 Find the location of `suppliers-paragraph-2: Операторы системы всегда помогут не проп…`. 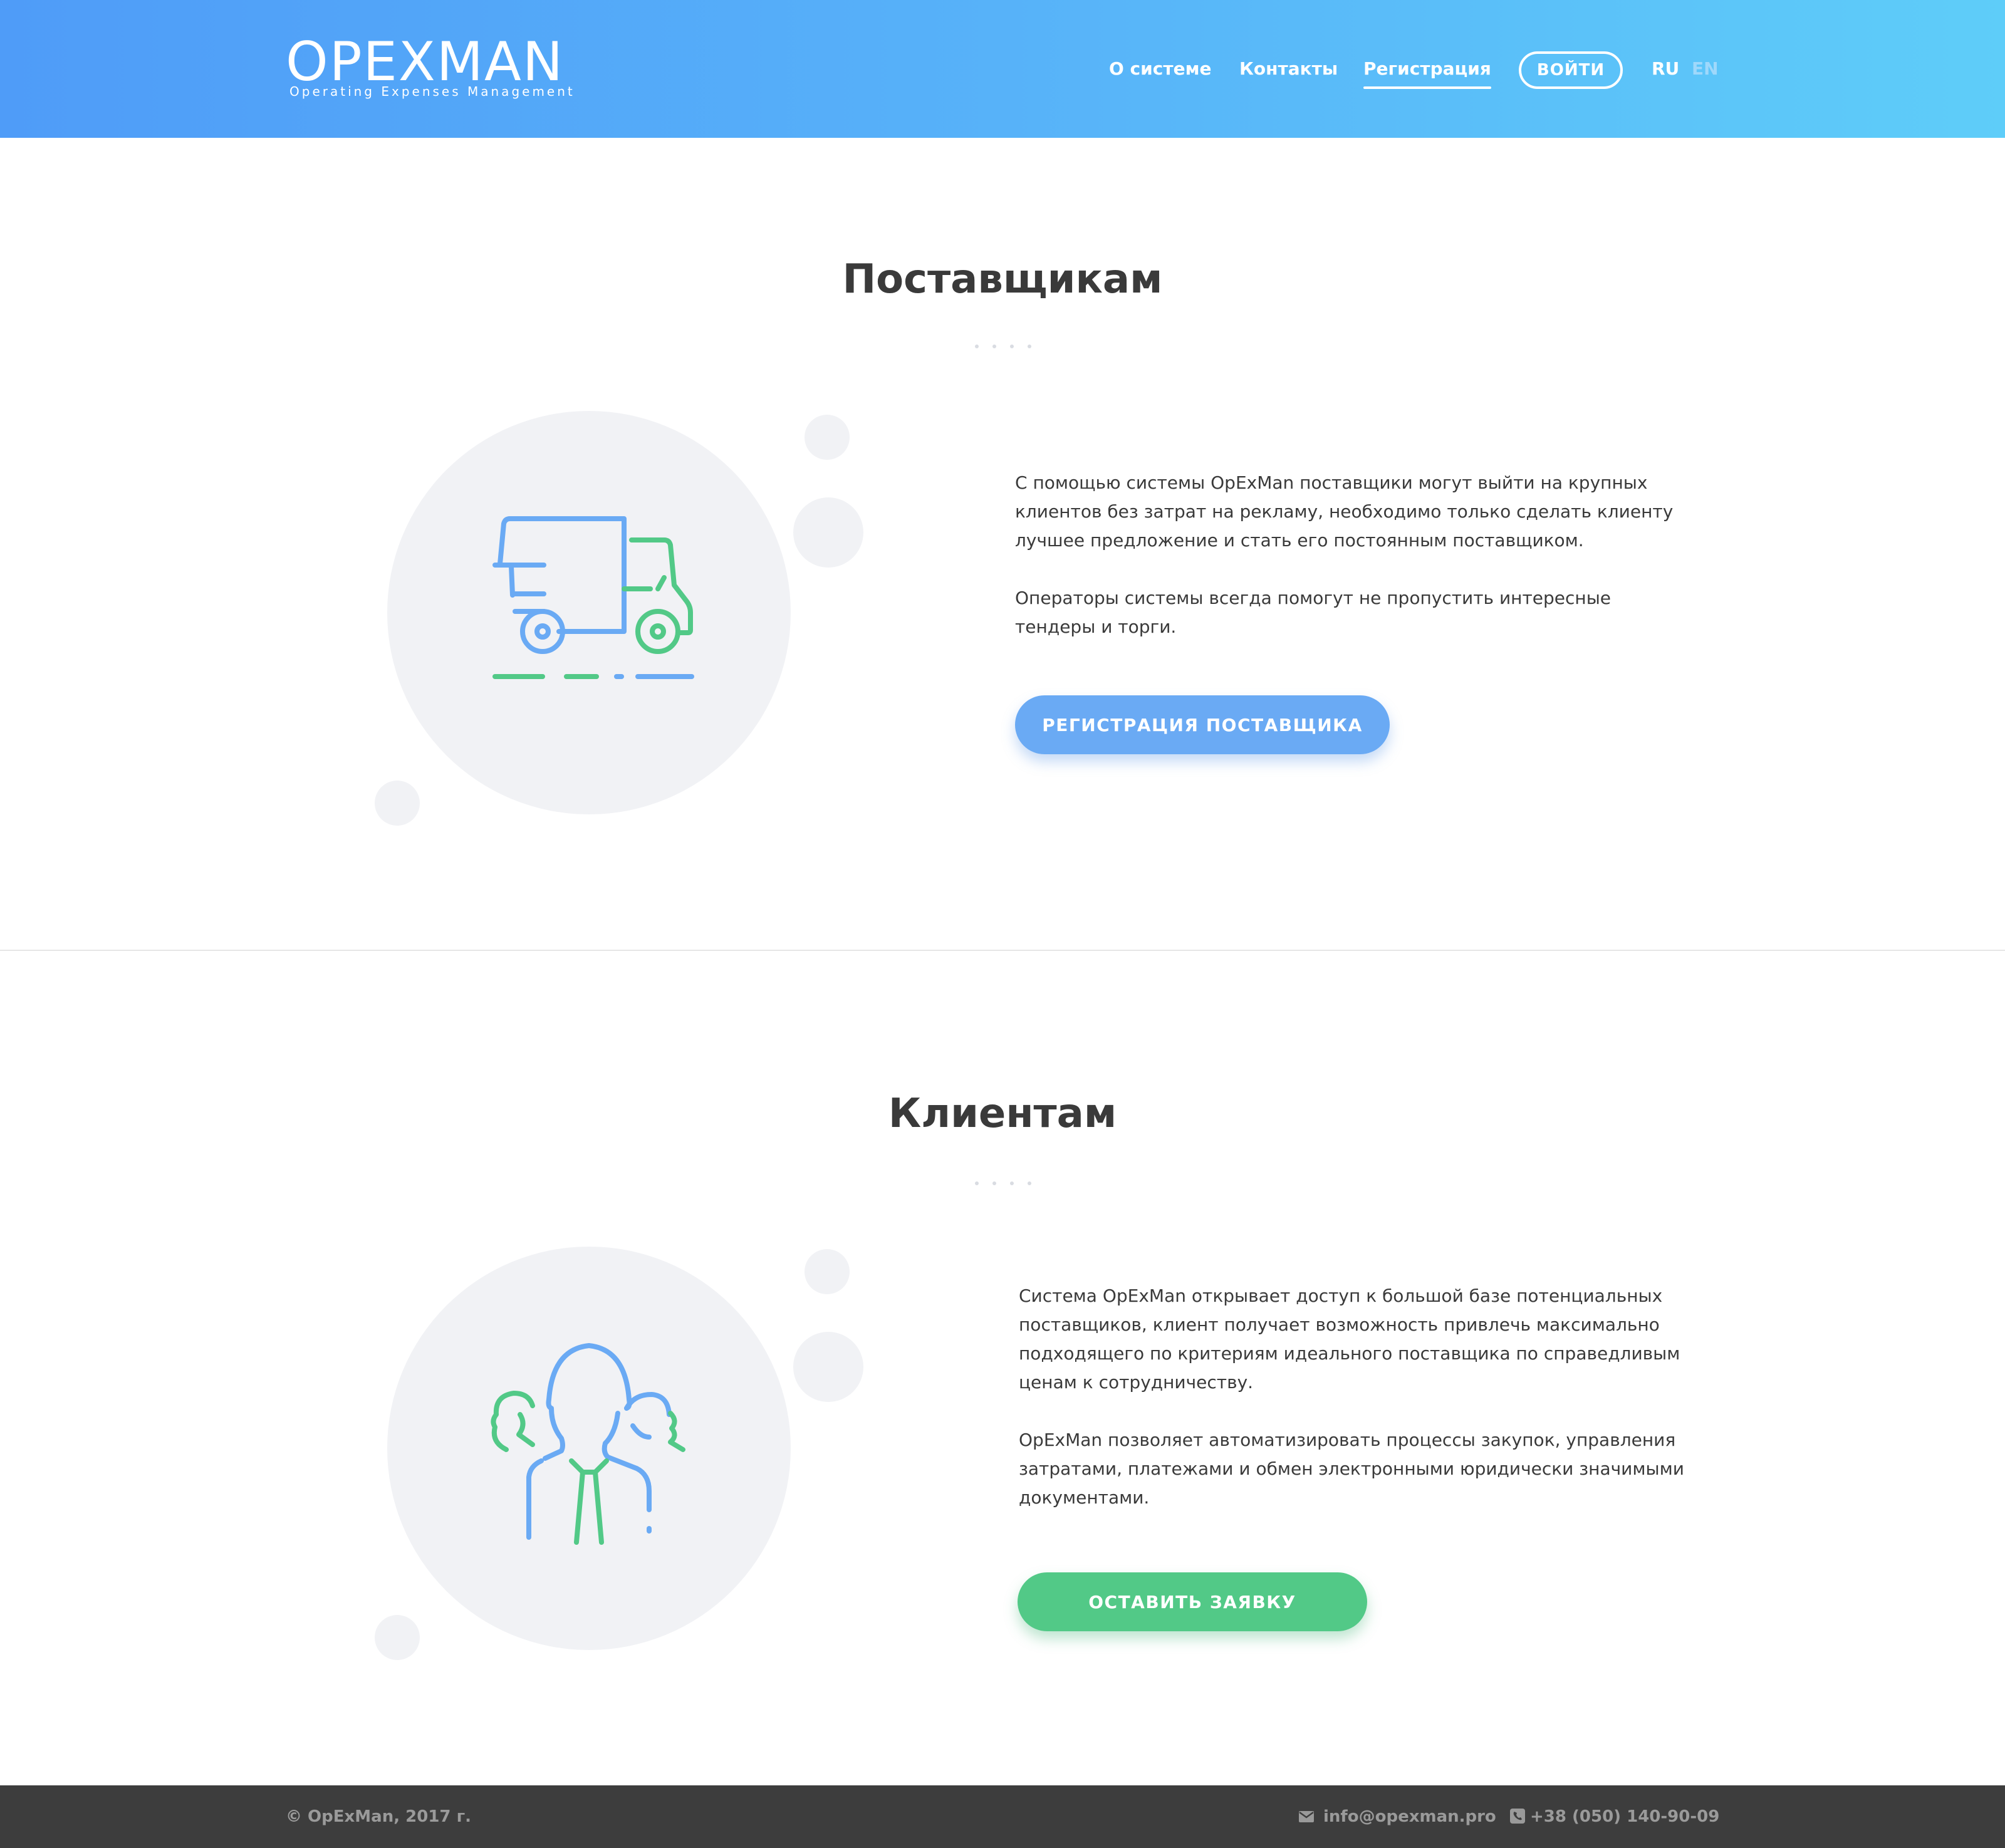

suppliers-paragraph-2: Операторы системы всегда помогут не проп… is located at coordinates (1314, 612).